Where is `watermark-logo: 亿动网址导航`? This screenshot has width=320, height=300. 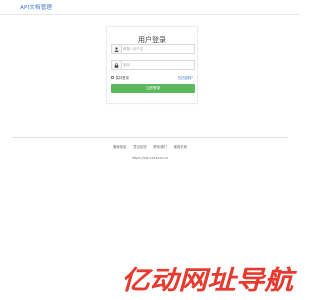
watermark-logo: 亿动网址导航 is located at coordinates (209, 281).